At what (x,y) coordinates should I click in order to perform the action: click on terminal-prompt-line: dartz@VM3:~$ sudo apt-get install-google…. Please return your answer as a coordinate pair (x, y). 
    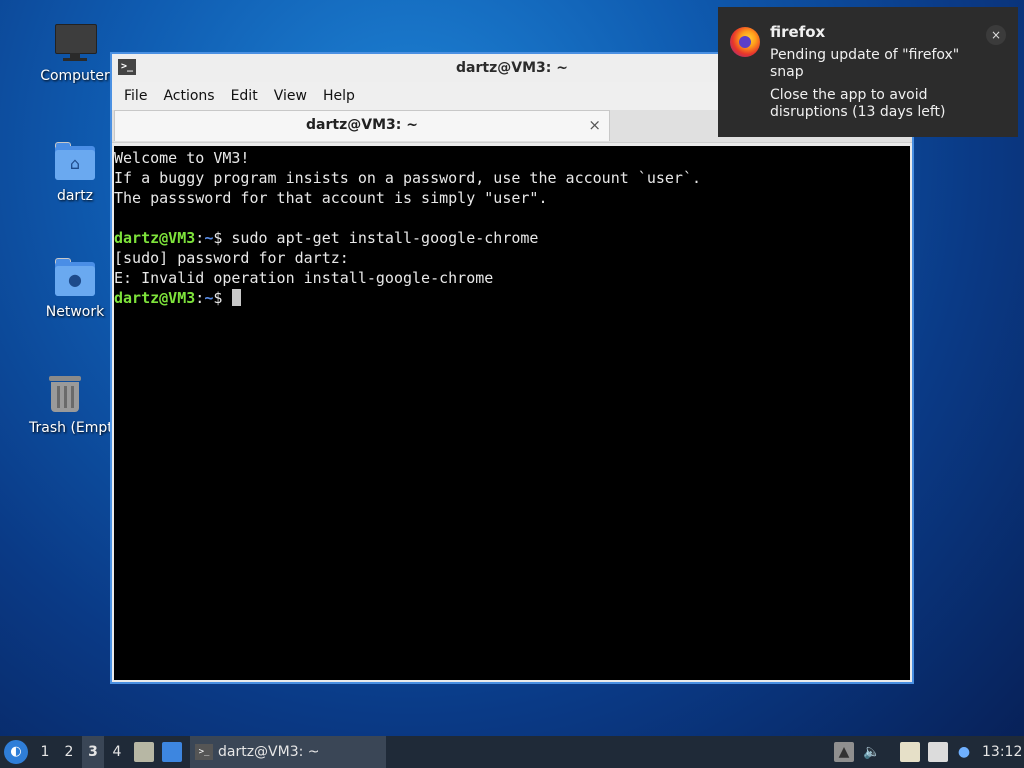
    Looking at the image, I should click on (512, 238).